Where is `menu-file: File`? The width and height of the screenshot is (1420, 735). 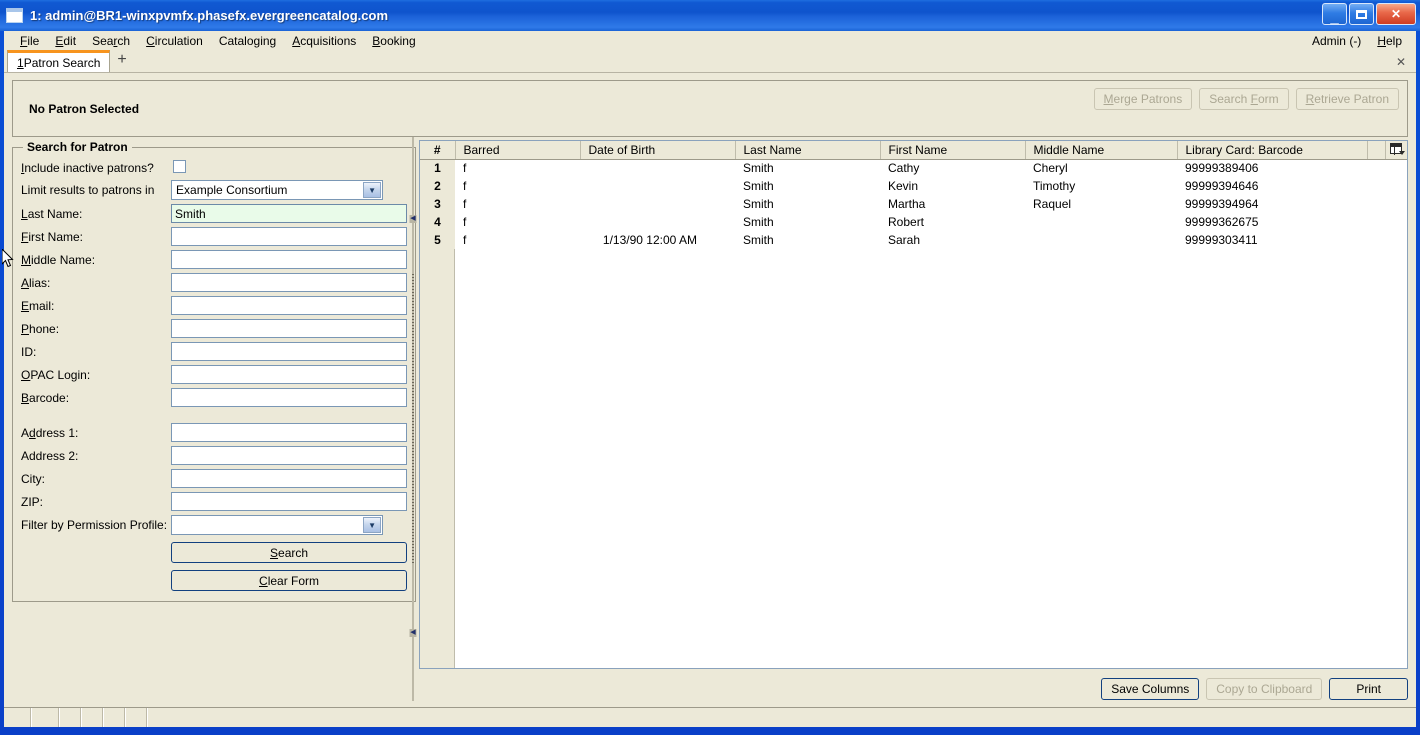
menu-file: File is located at coordinates (29, 41).